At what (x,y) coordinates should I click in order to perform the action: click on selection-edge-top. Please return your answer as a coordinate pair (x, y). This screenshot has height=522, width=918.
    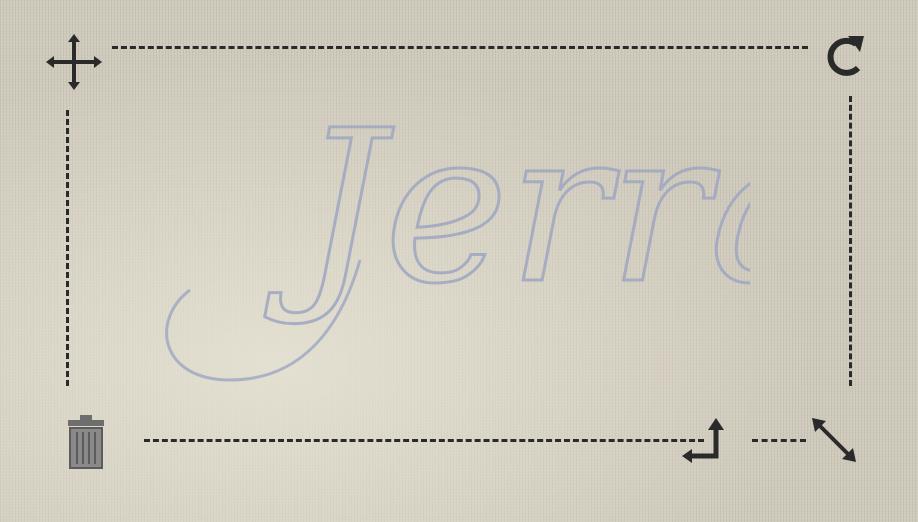
    Looking at the image, I should click on (460, 47).